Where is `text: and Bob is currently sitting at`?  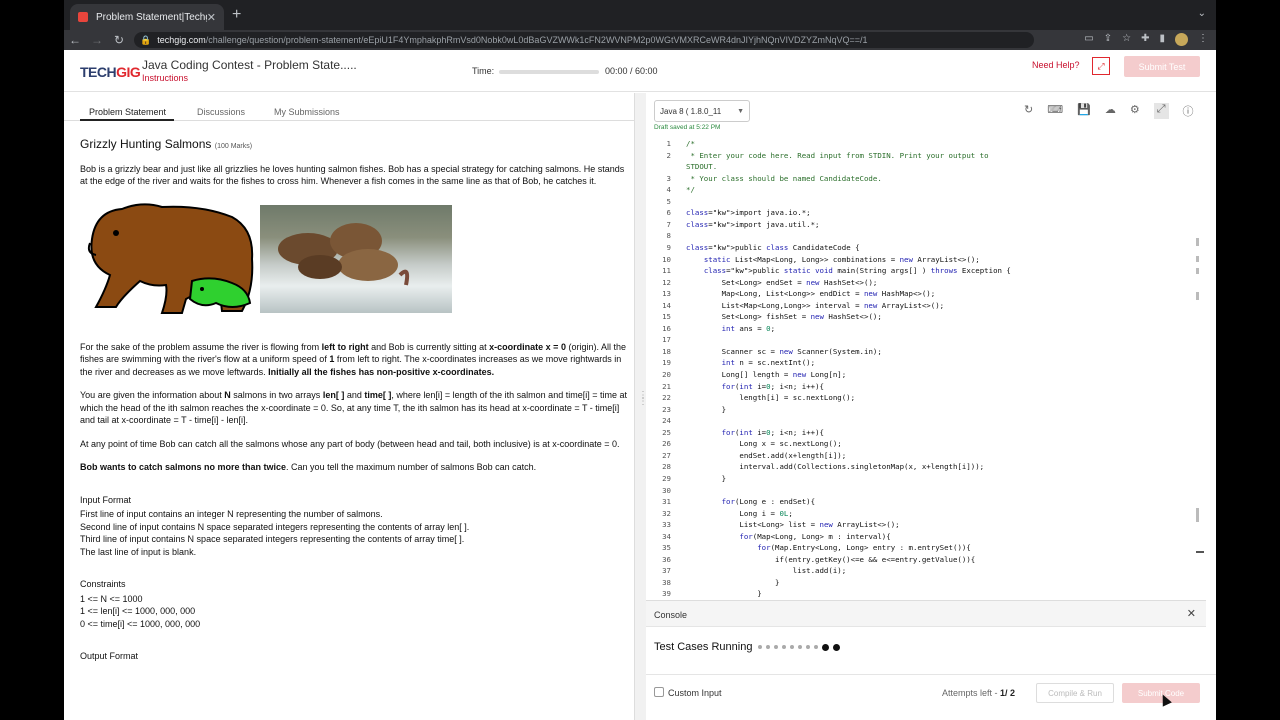
text: and Bob is currently sitting at is located at coordinates (429, 346).